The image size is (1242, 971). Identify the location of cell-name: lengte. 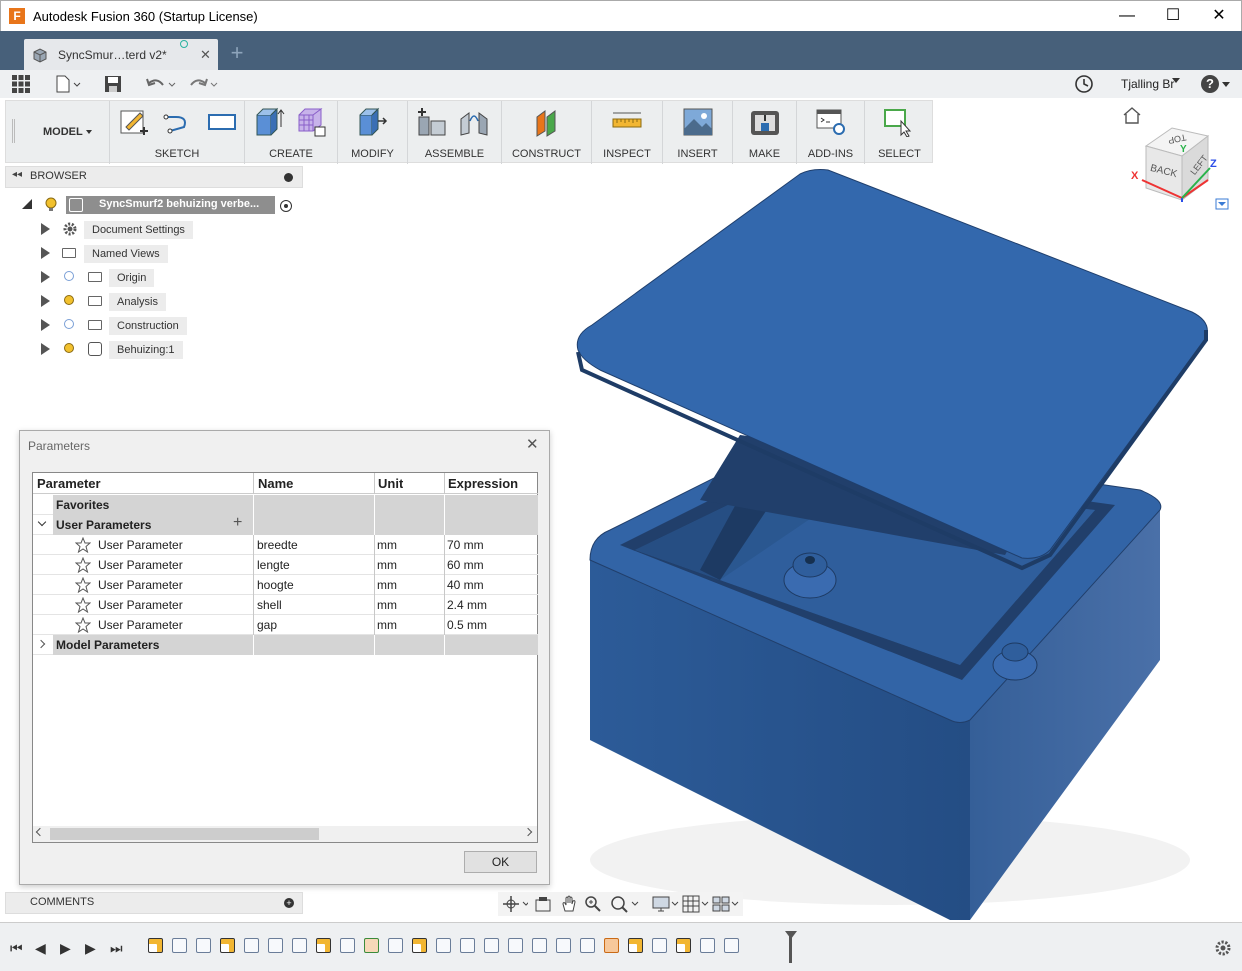
(273, 565).